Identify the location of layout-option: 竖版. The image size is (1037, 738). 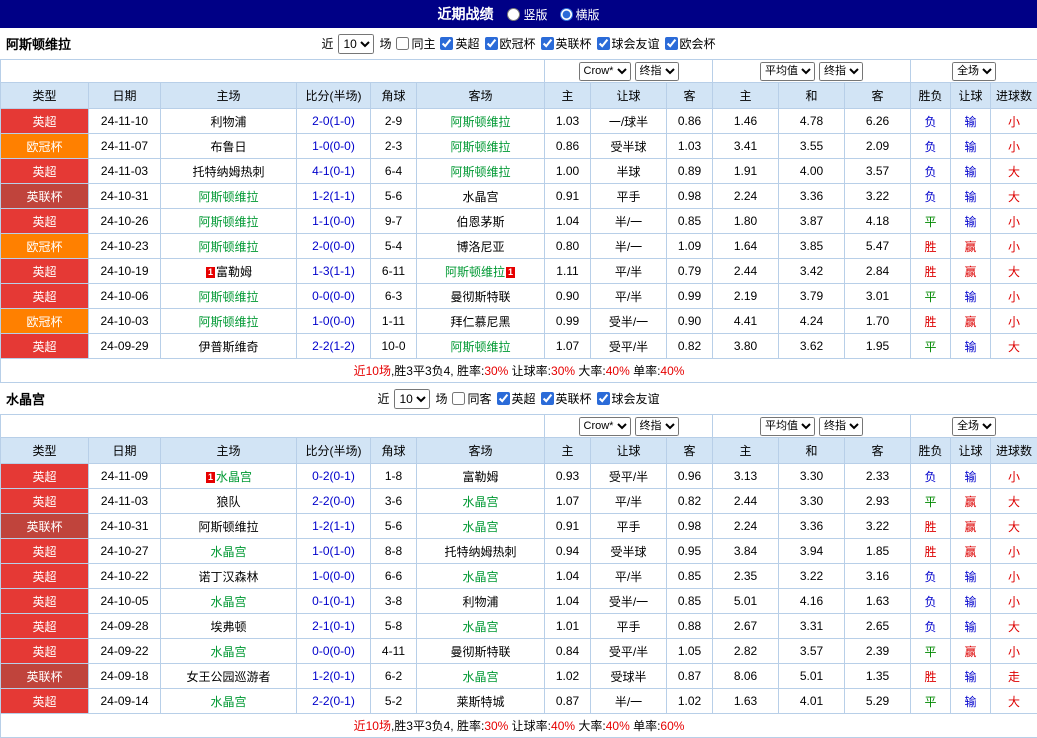
(527, 14).